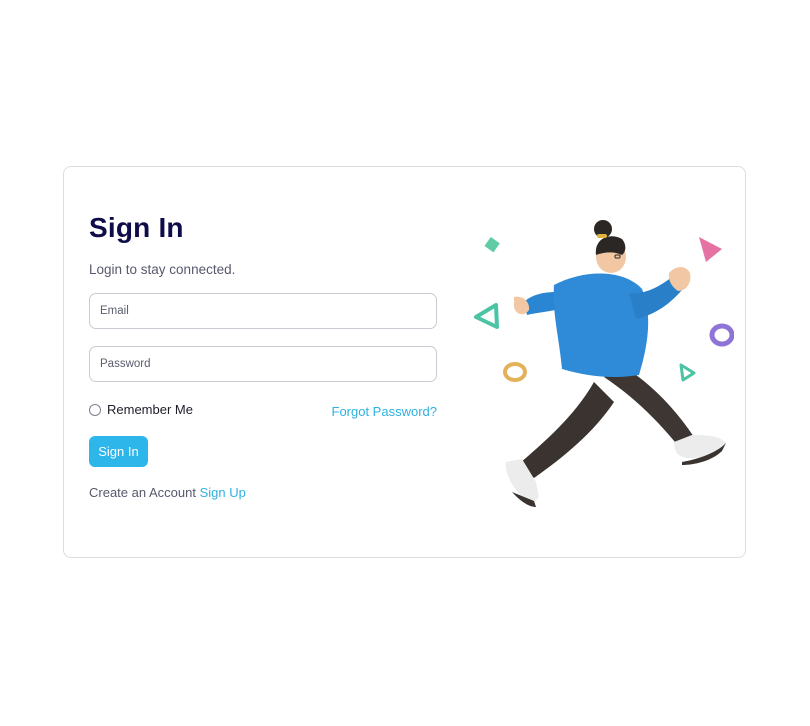  I want to click on create-account-label: Create an Account, so click(142, 492).